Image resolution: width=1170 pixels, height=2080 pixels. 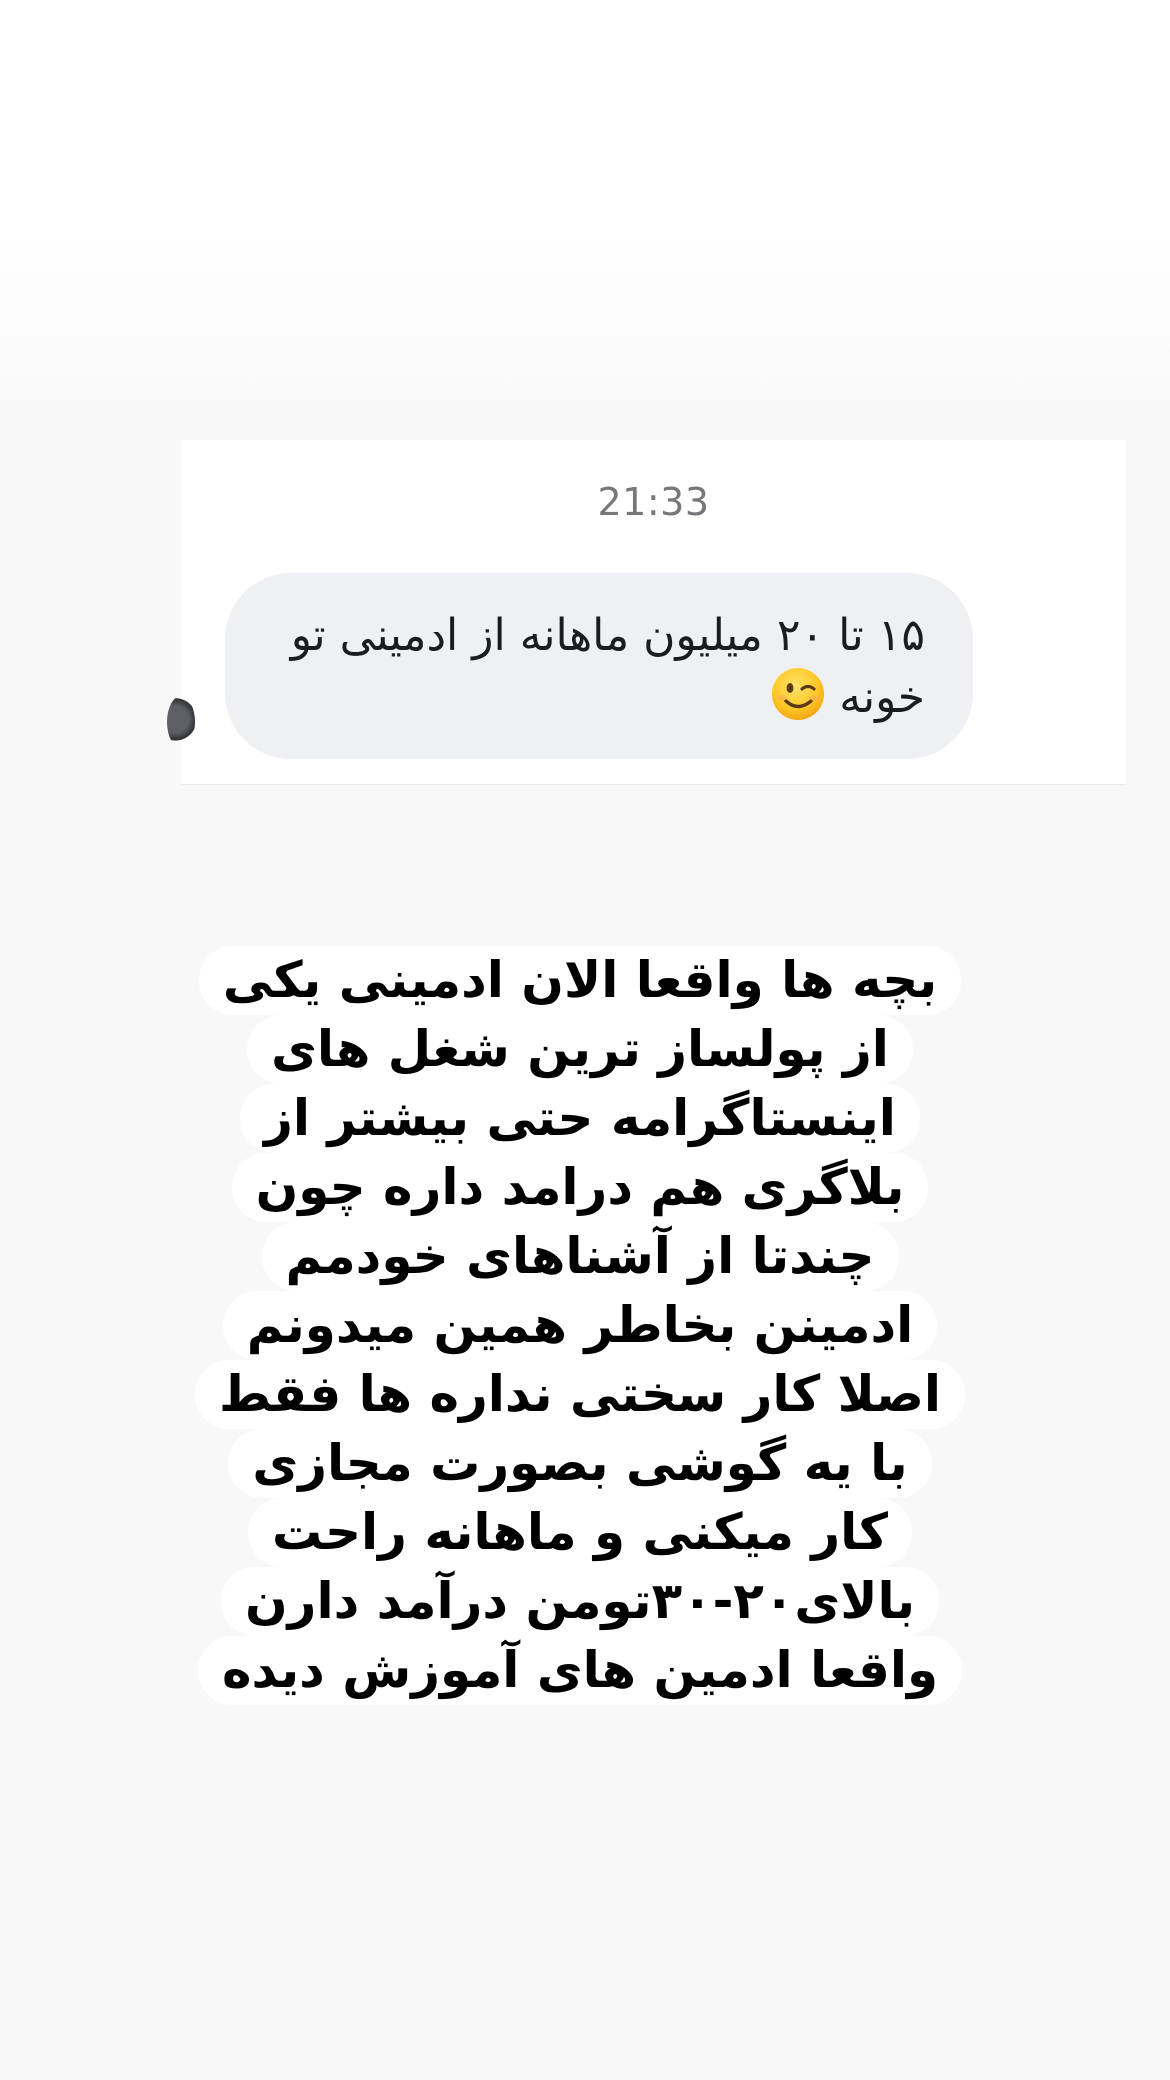 What do you see at coordinates (653, 502) in the screenshot?
I see `message-timestamp: 21:33` at bounding box center [653, 502].